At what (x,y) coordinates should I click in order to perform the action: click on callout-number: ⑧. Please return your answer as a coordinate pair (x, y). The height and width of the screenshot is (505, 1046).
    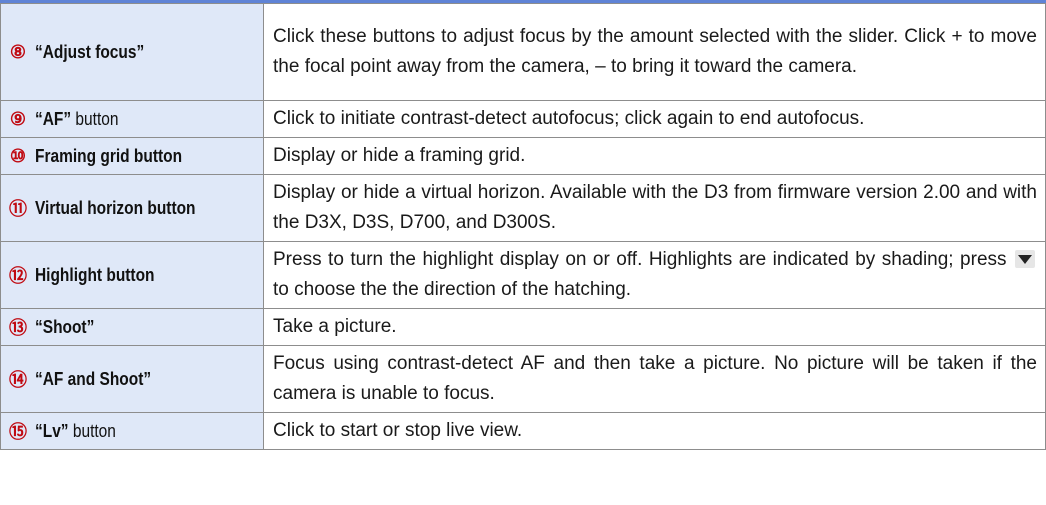
    Looking at the image, I should click on (18, 51).